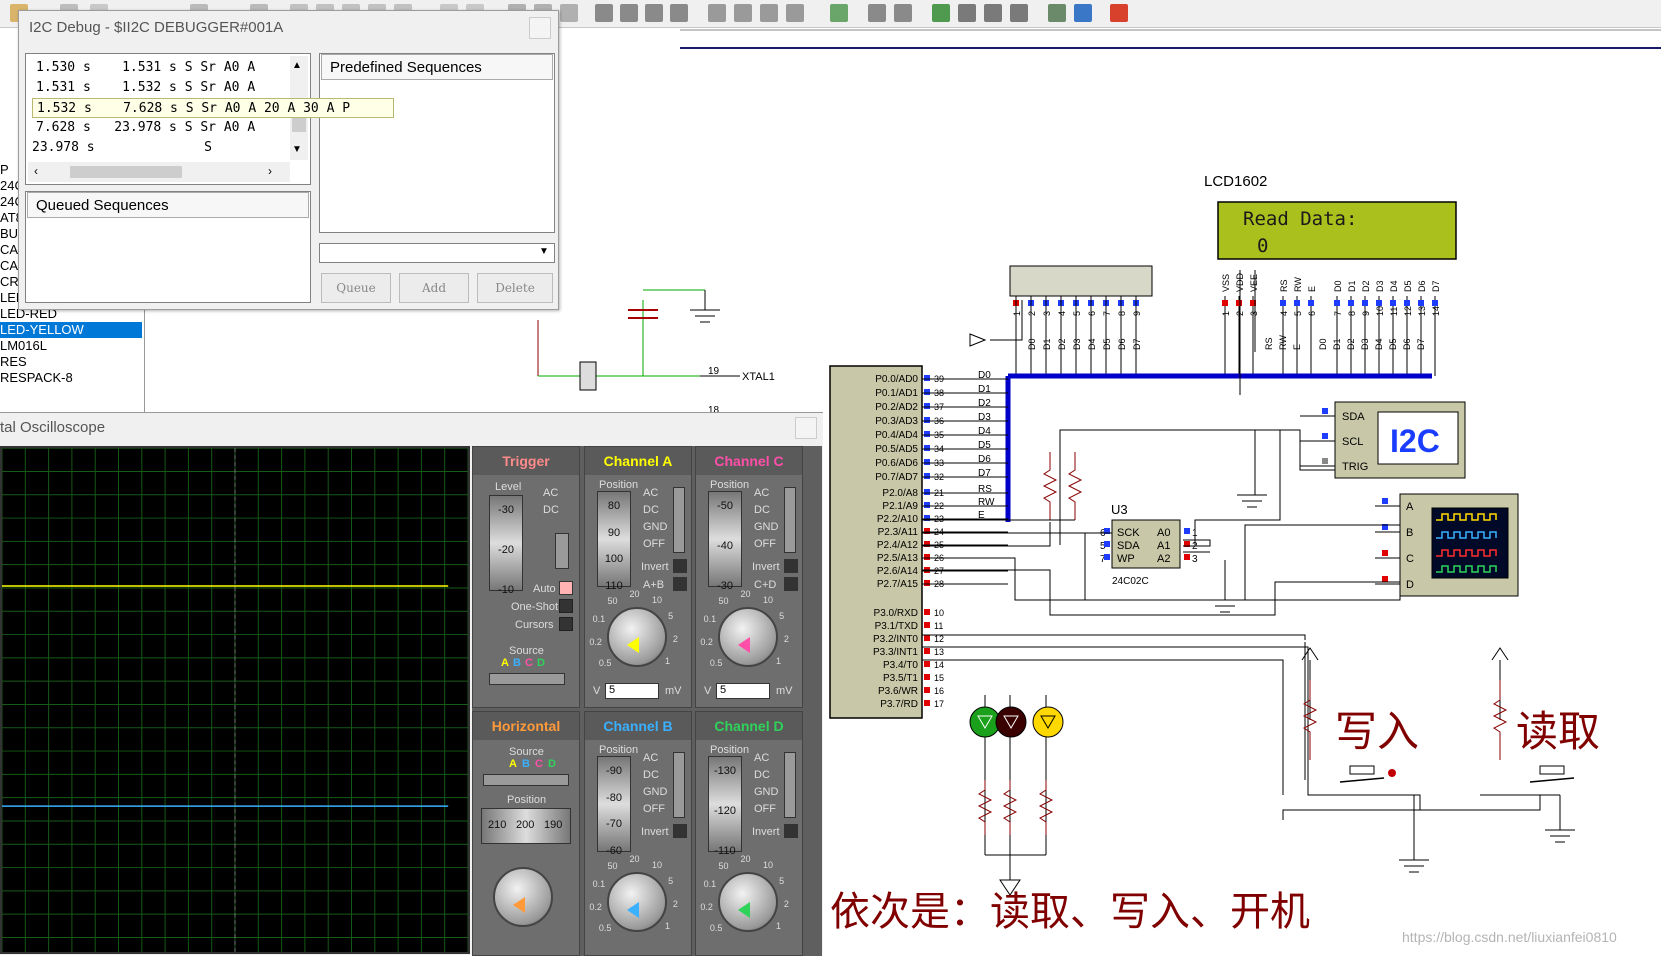 The height and width of the screenshot is (956, 1661). I want to click on wire-autorouter-icon, so click(839, 13).